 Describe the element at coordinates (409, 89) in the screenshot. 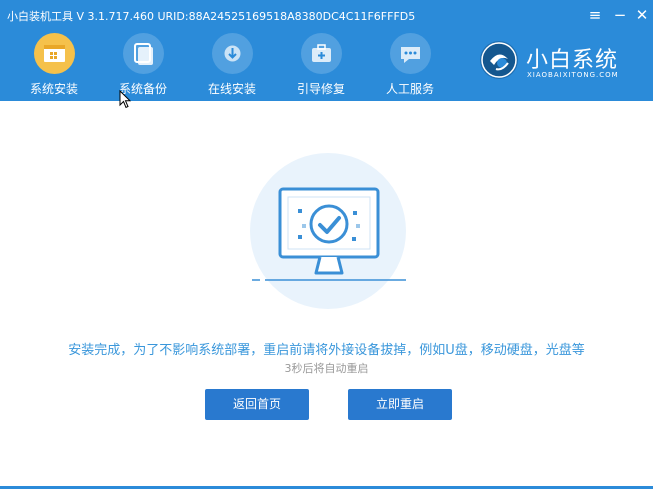

I see `nav-label: 人工服务` at that location.